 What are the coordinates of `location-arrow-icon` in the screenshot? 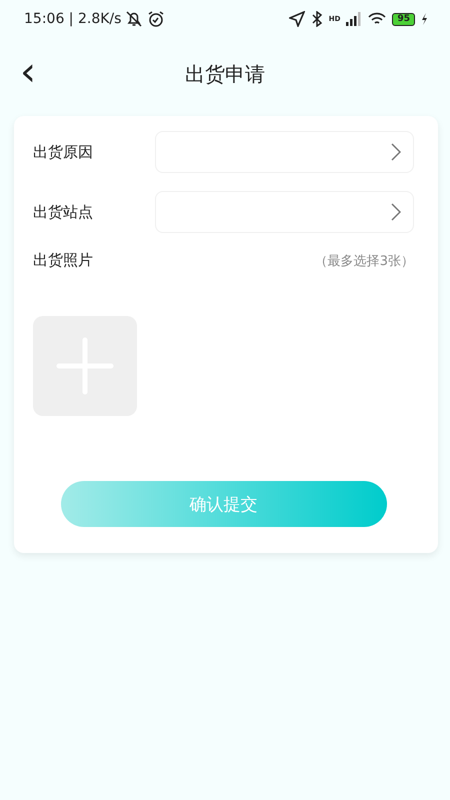 It's located at (296, 19).